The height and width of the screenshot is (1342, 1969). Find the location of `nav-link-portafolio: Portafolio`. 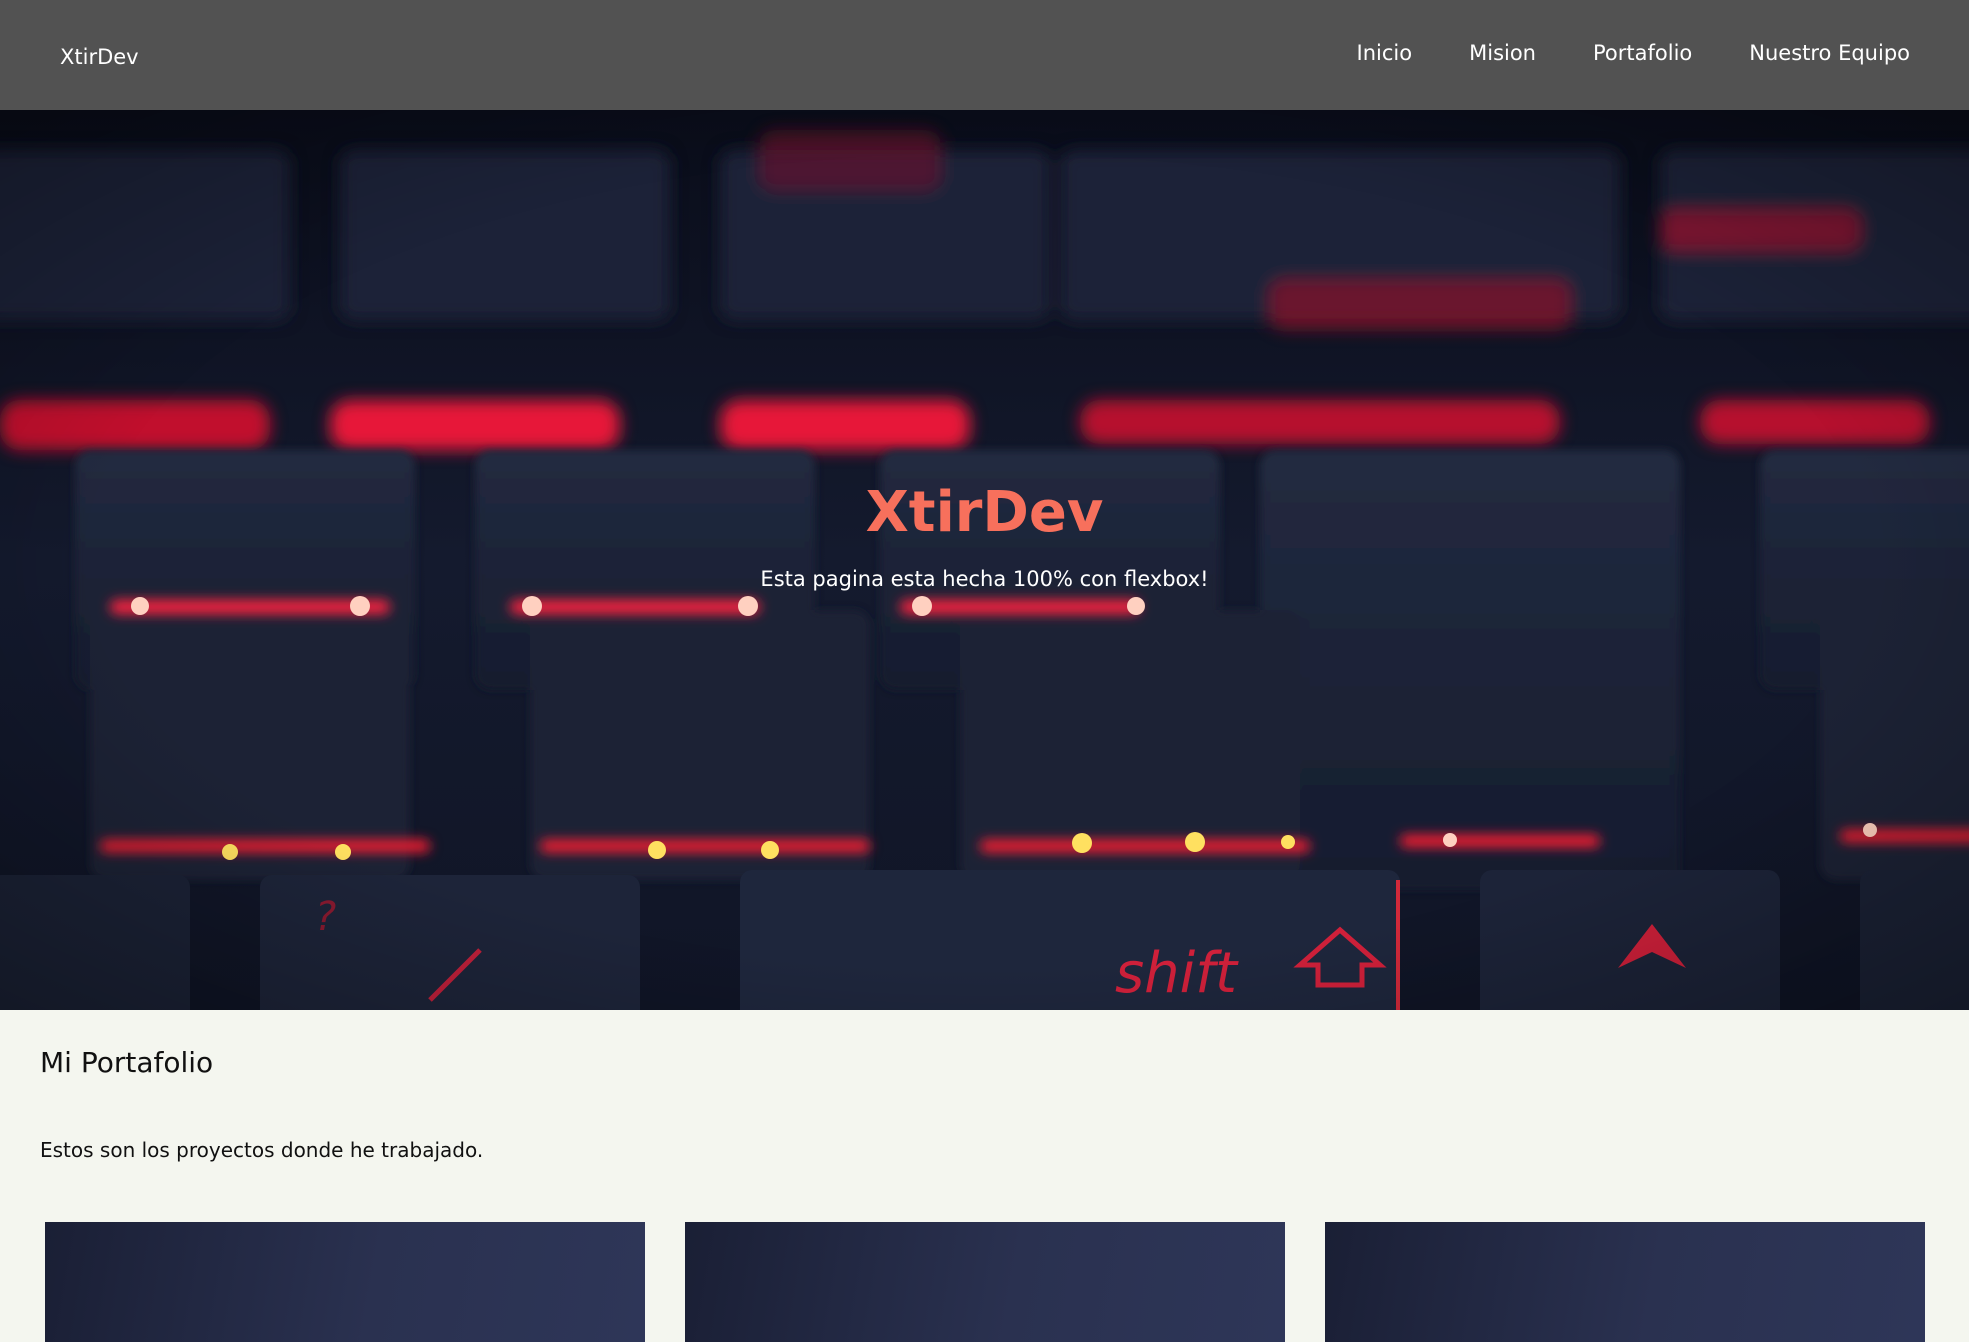

nav-link-portafolio: Portafolio is located at coordinates (1642, 53).